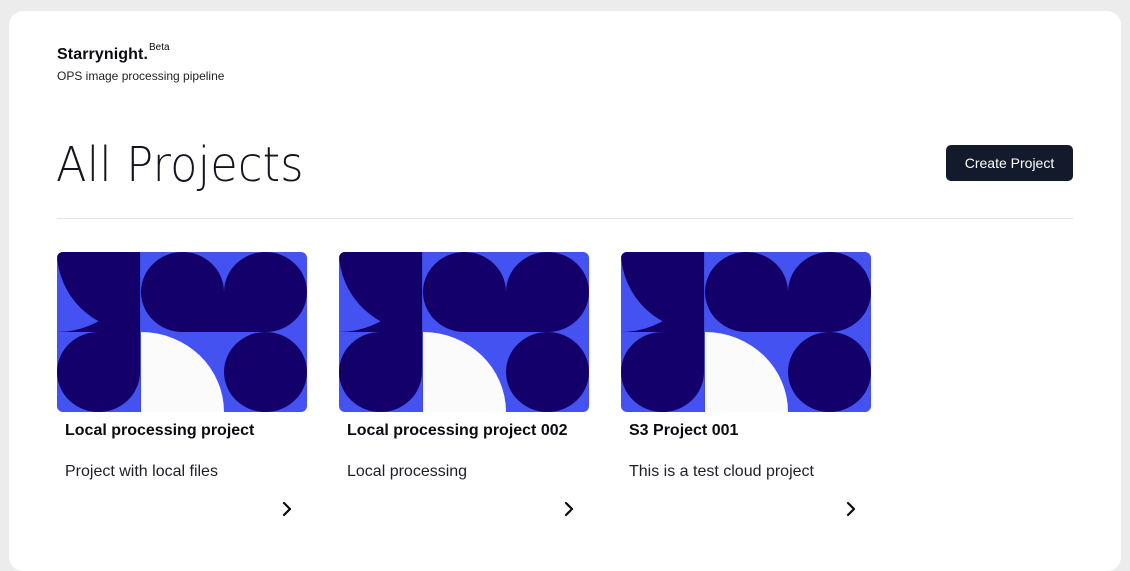  What do you see at coordinates (180, 165) in the screenshot?
I see `page-title: All Projects` at bounding box center [180, 165].